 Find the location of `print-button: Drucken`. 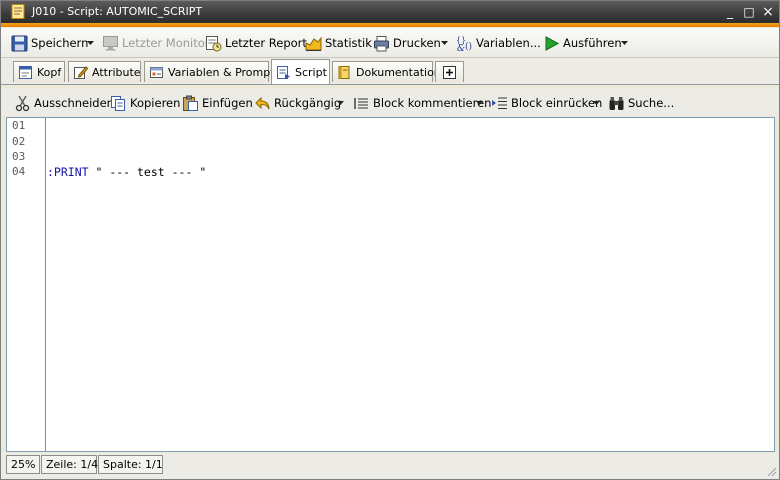

print-button: Drucken is located at coordinates (407, 43).